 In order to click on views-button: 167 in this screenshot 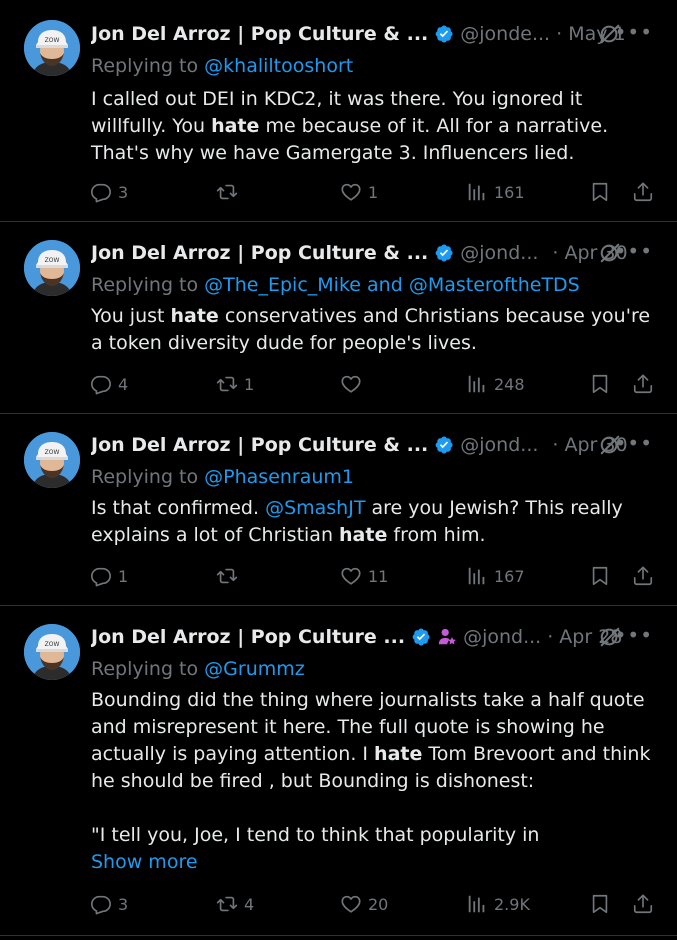, I will do `click(495, 576)`.